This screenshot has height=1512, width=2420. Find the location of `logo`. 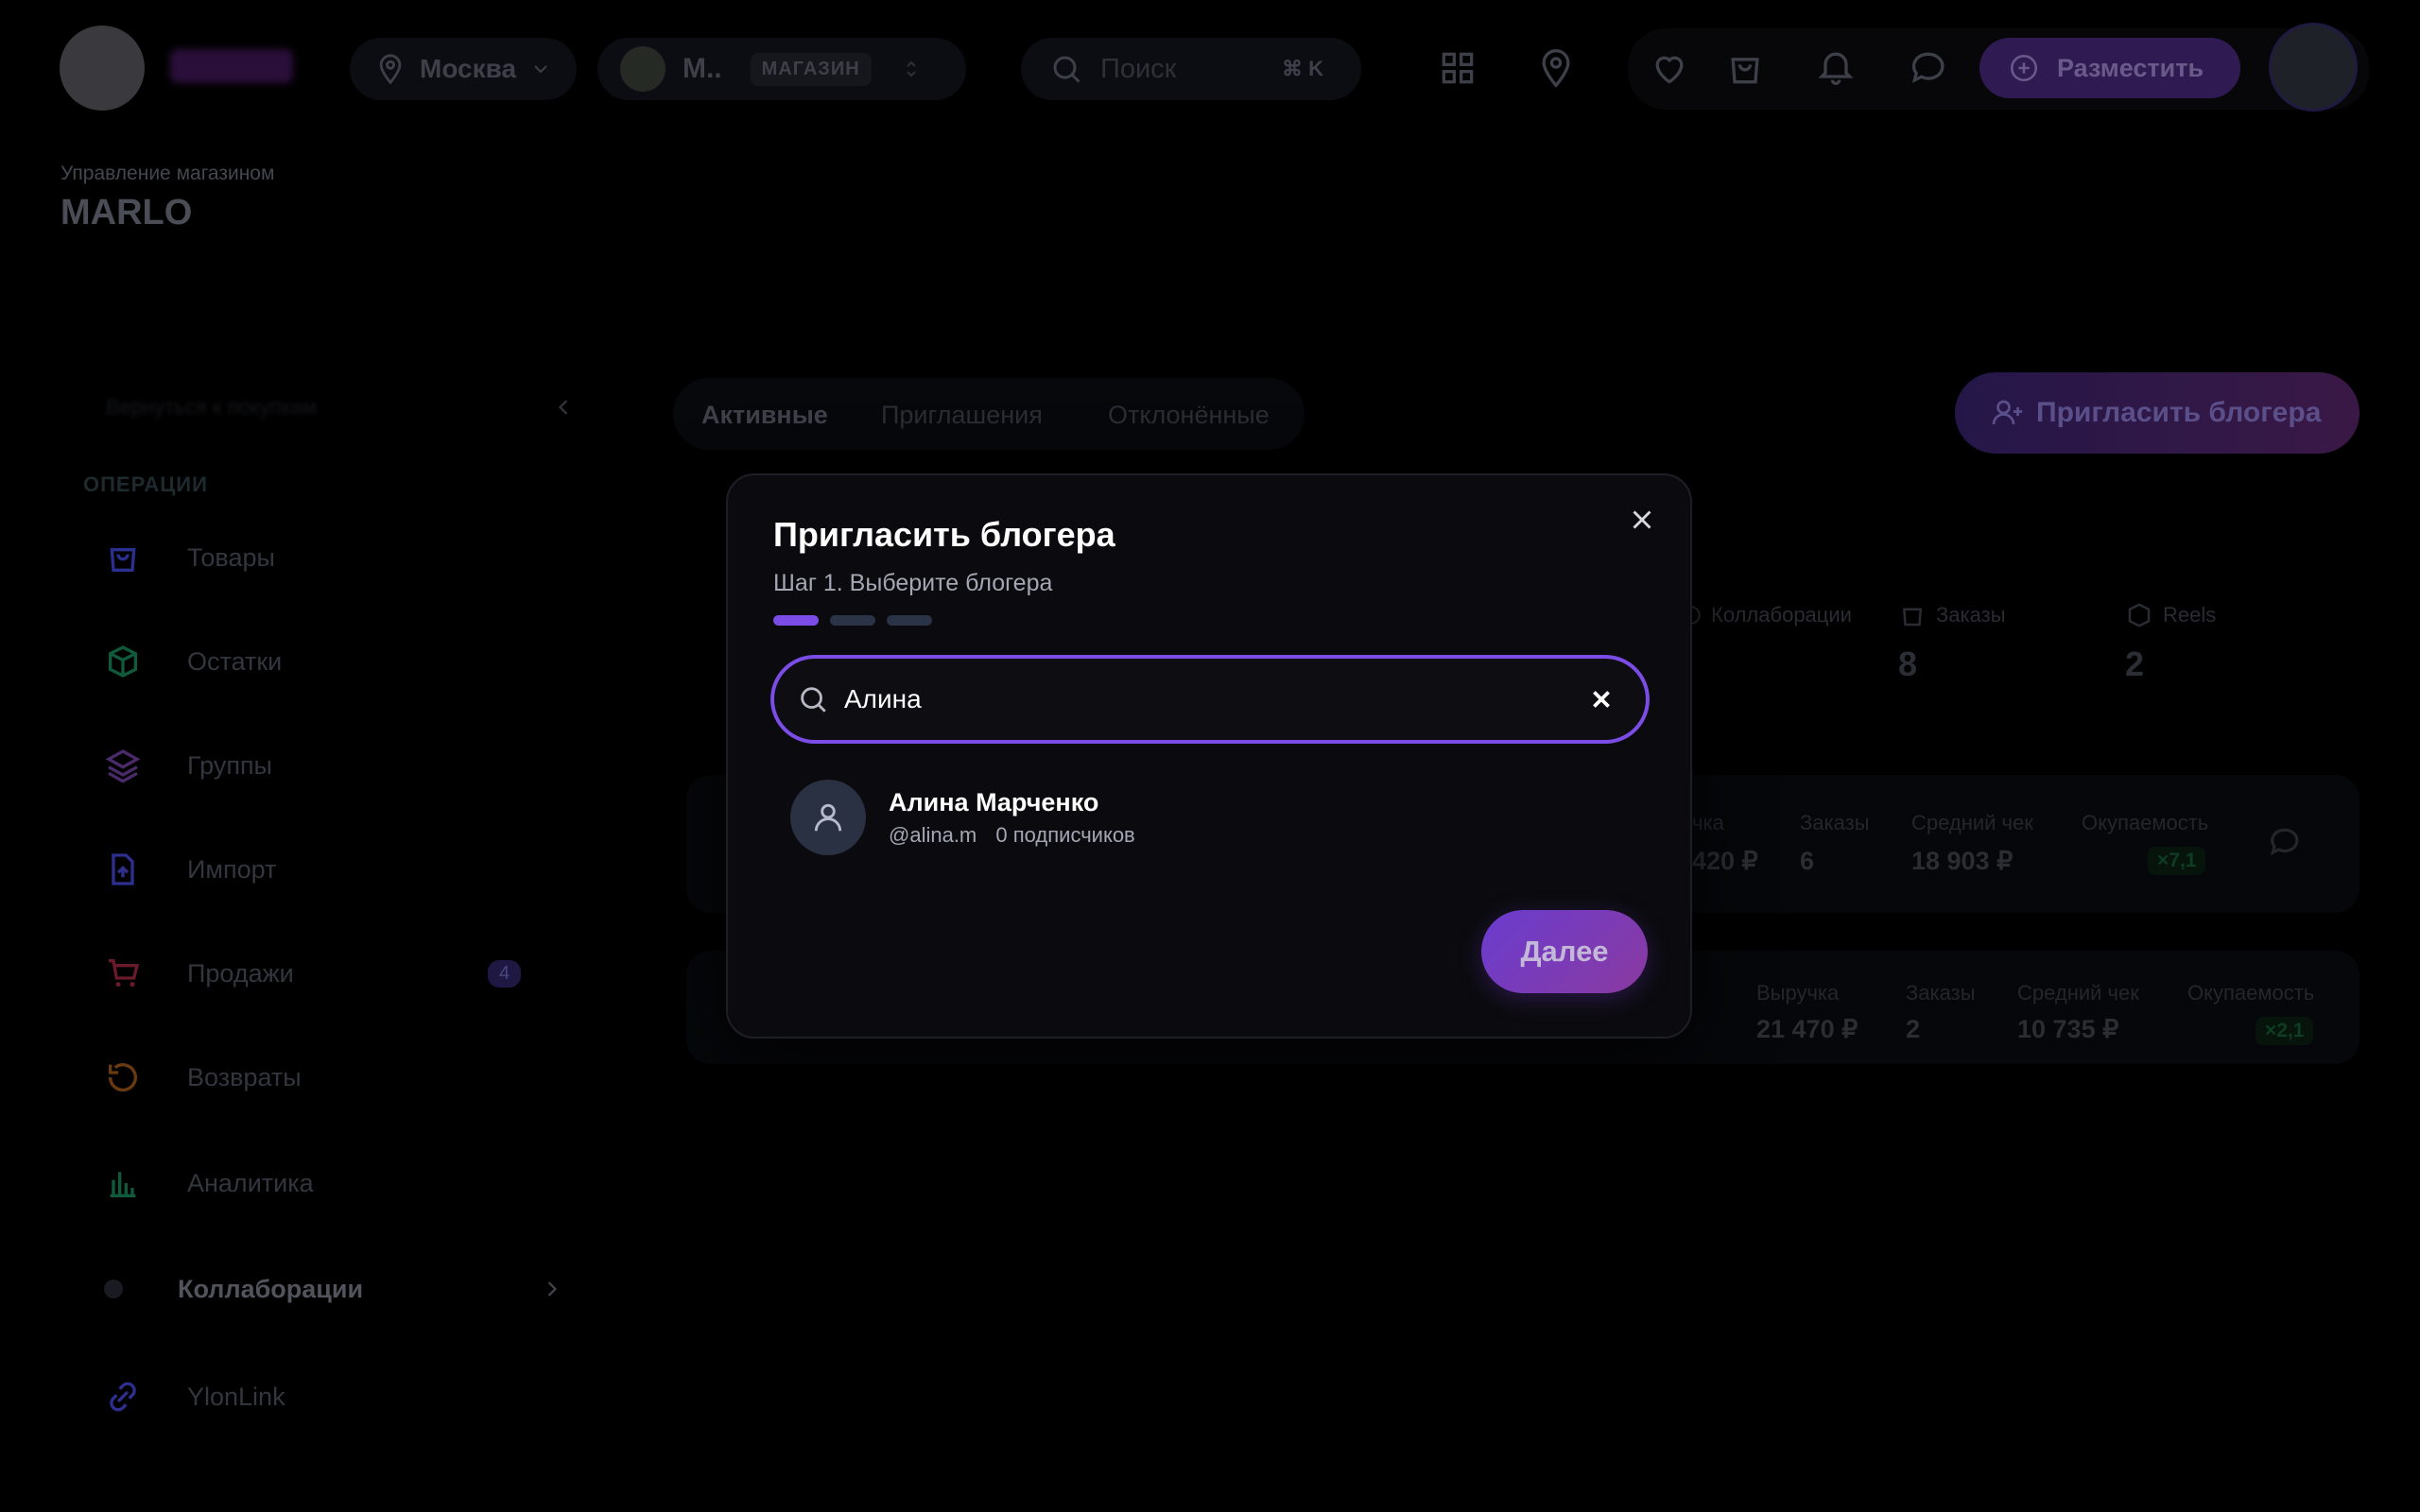

logo is located at coordinates (103, 68).